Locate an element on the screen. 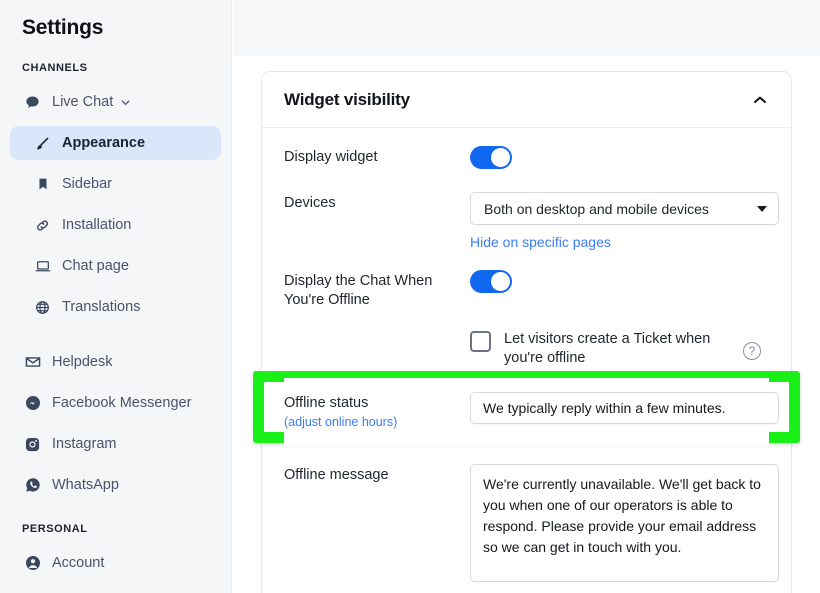  whatsapp-icon is located at coordinates (32, 485).